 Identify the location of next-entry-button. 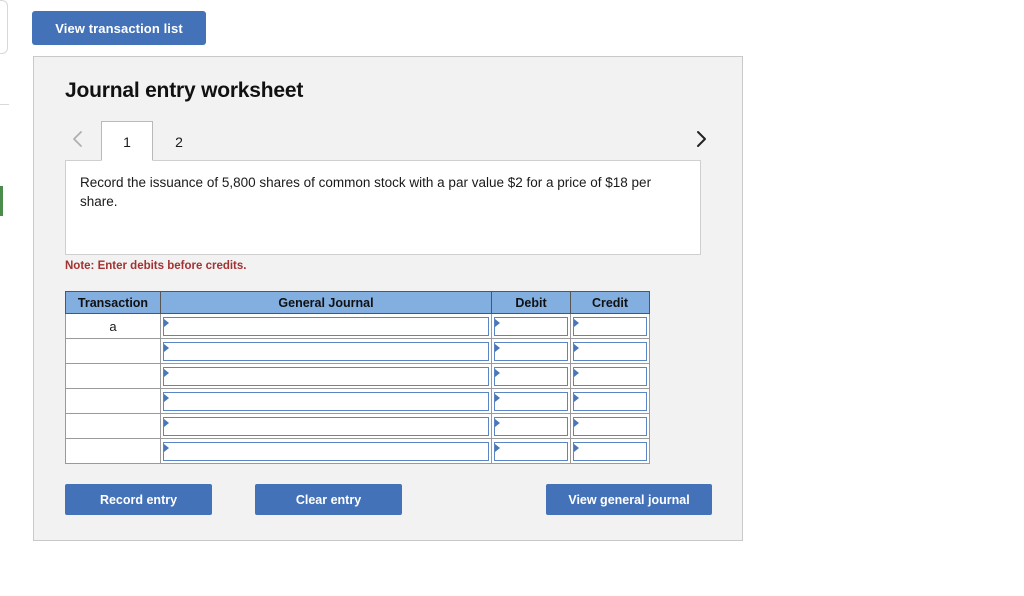
(701, 139).